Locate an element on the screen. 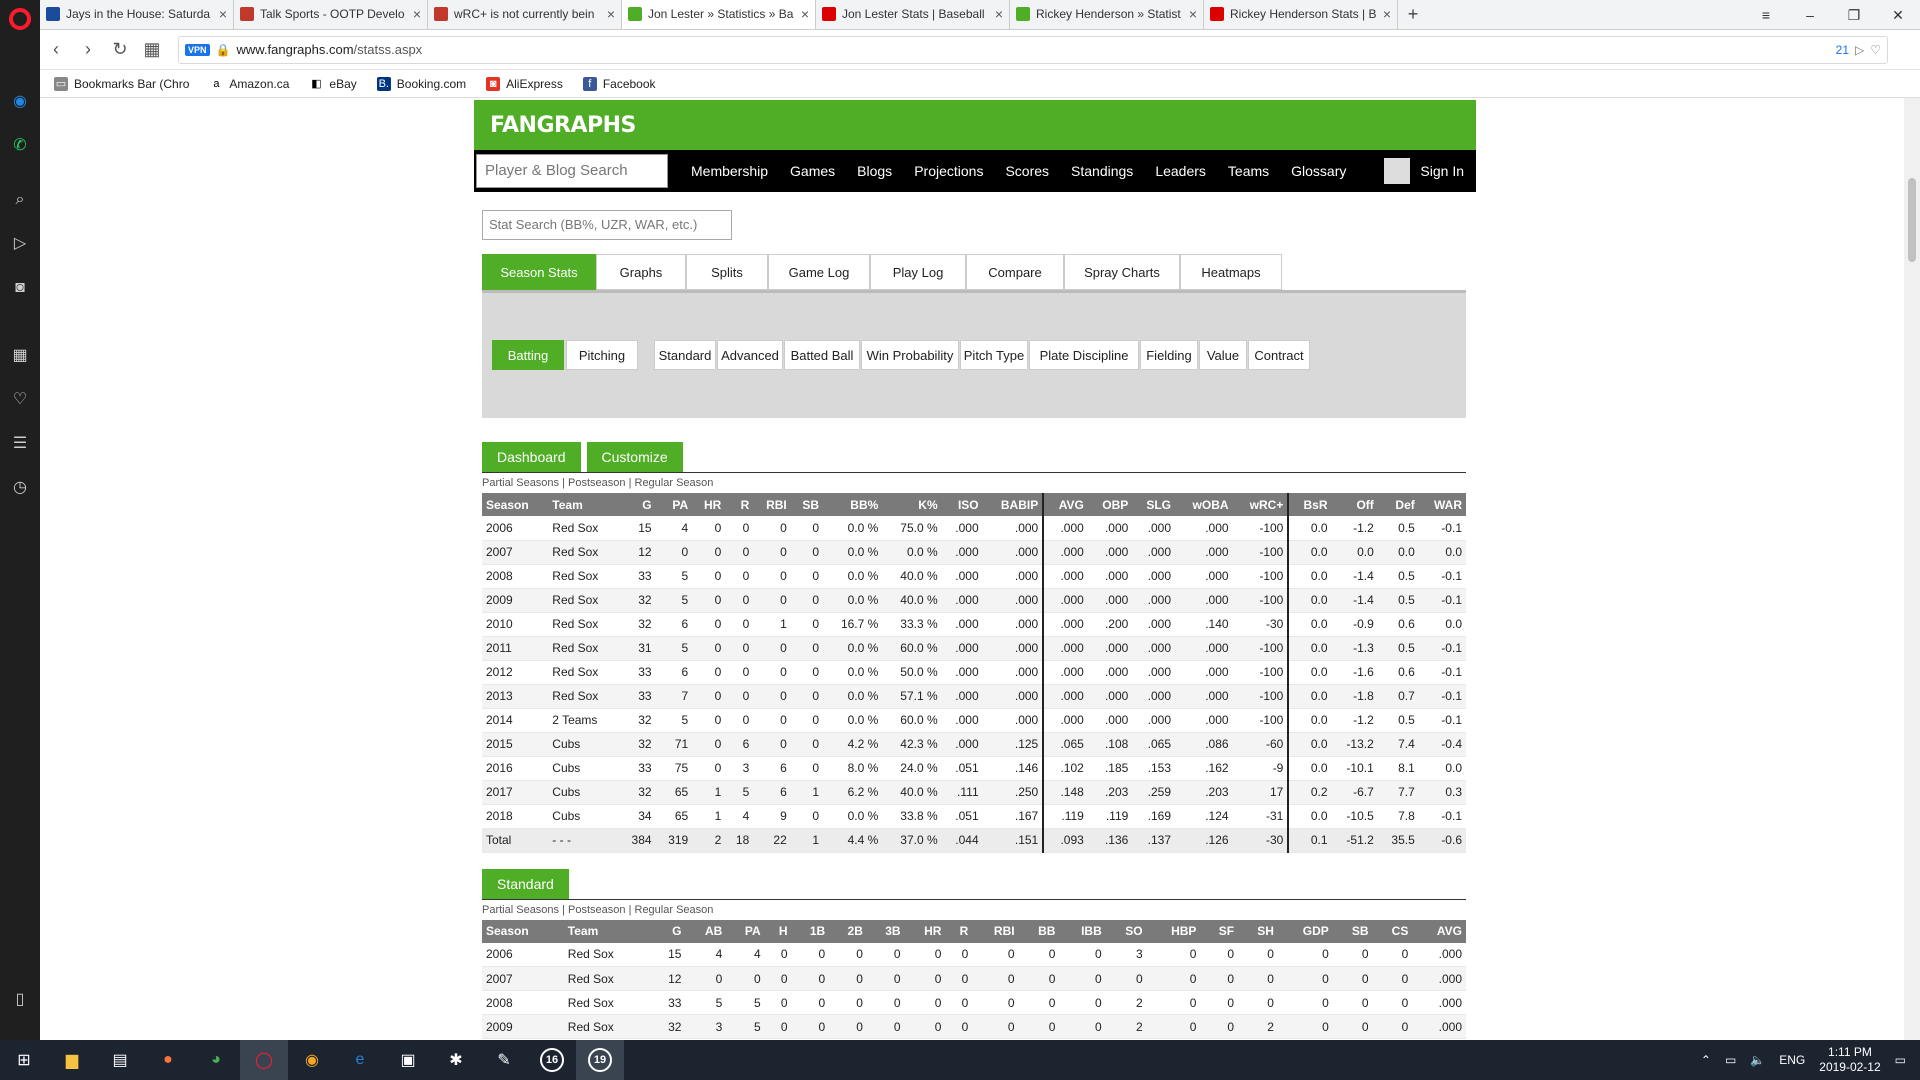 The image size is (1920, 1080). snap-icon: ▷ is located at coordinates (1859, 50).